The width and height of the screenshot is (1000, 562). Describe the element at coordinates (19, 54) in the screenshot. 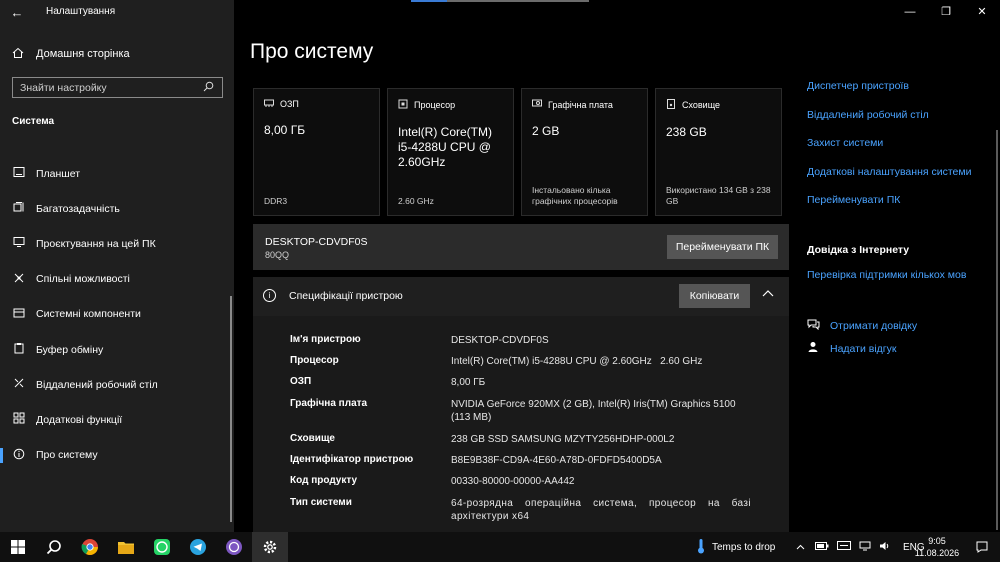

I see `home-icon` at that location.